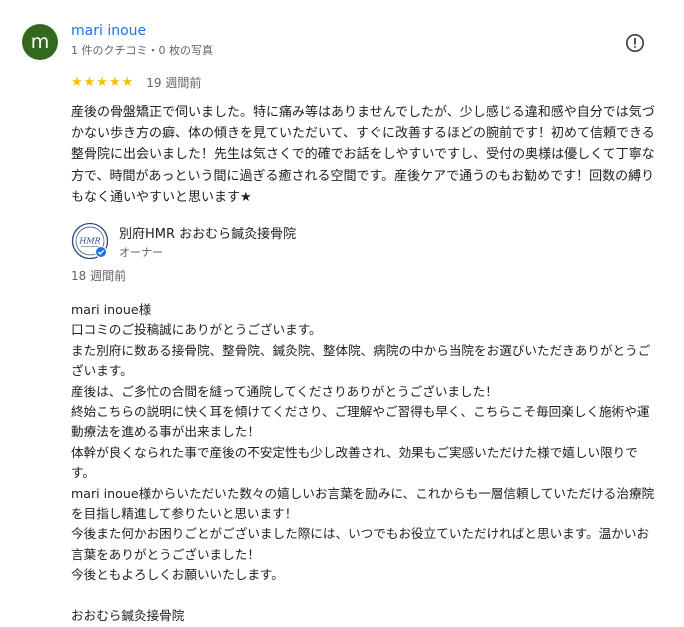 The width and height of the screenshot is (684, 627). I want to click on owner-name: 別府HMR おおむら鍼灸接骨院, so click(208, 234).